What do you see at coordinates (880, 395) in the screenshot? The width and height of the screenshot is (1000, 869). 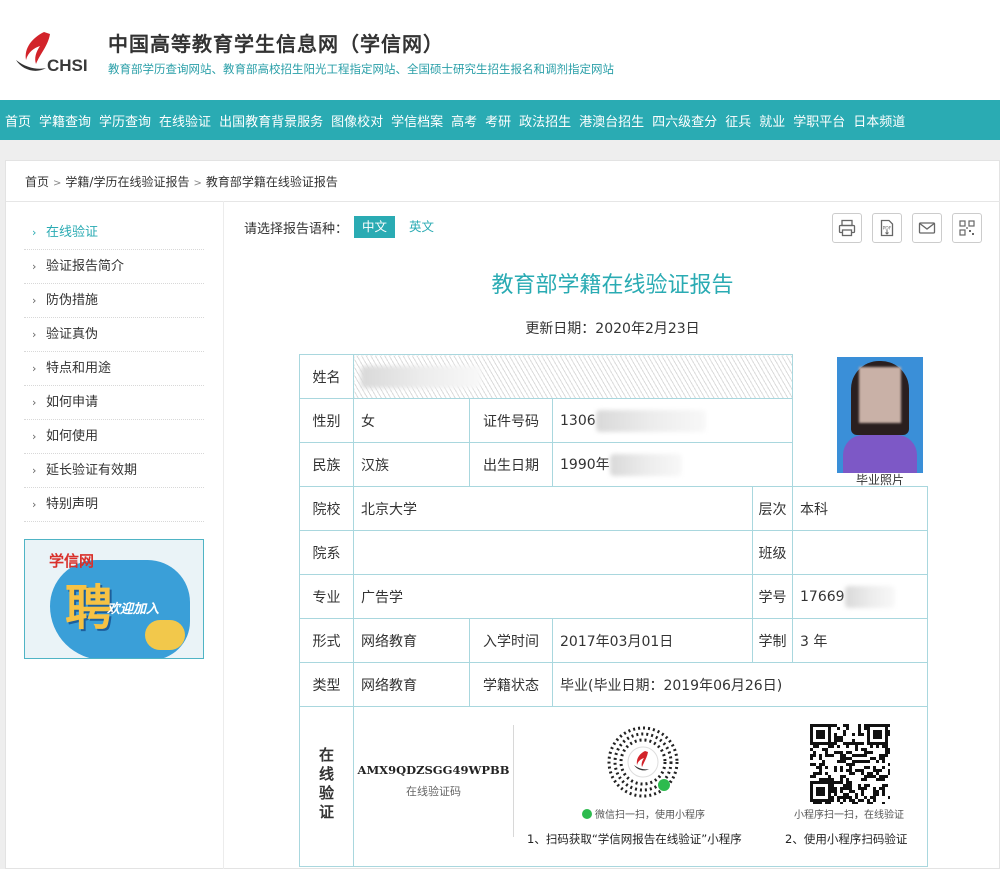 I see `photo-face-blurred` at bounding box center [880, 395].